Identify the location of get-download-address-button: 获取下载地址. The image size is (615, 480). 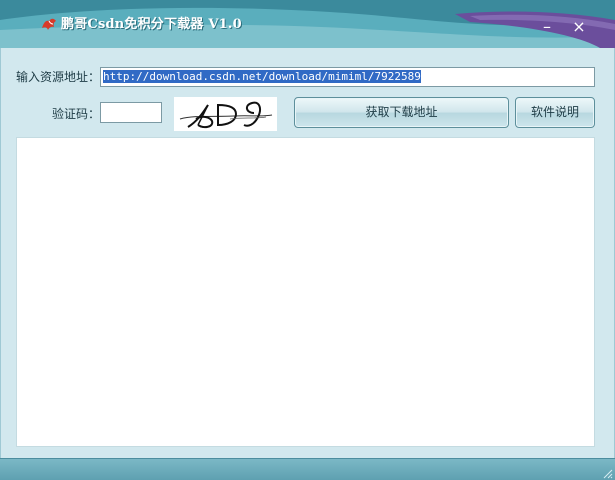
(401, 112).